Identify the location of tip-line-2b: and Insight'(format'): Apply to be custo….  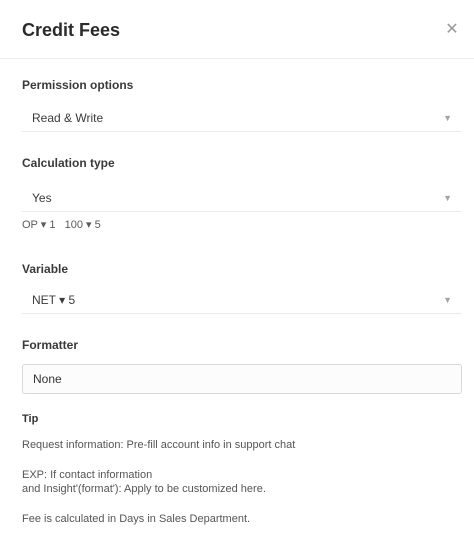
(144, 489).